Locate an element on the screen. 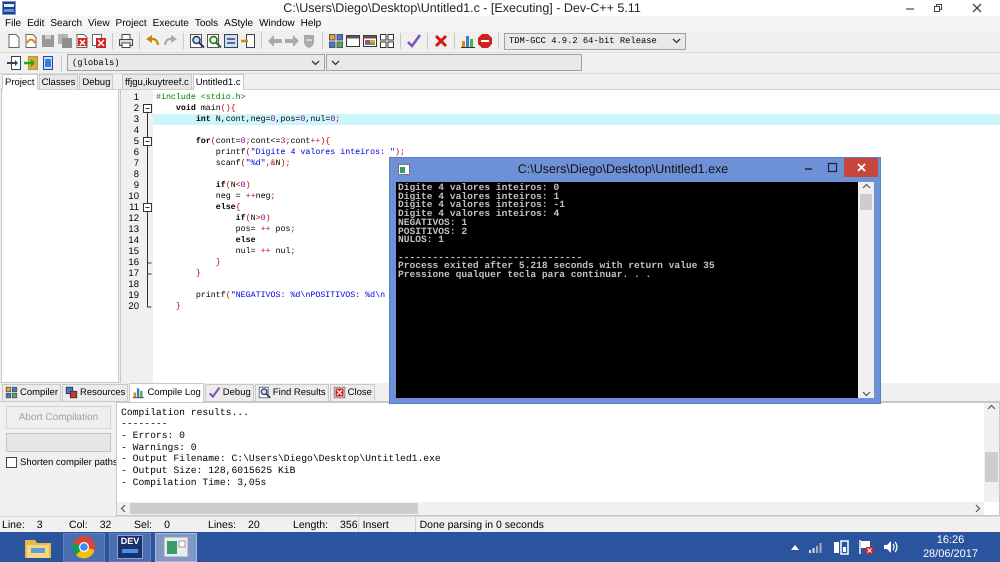  log-line: - Output Size: 128,6015625 KiB is located at coordinates (208, 471).